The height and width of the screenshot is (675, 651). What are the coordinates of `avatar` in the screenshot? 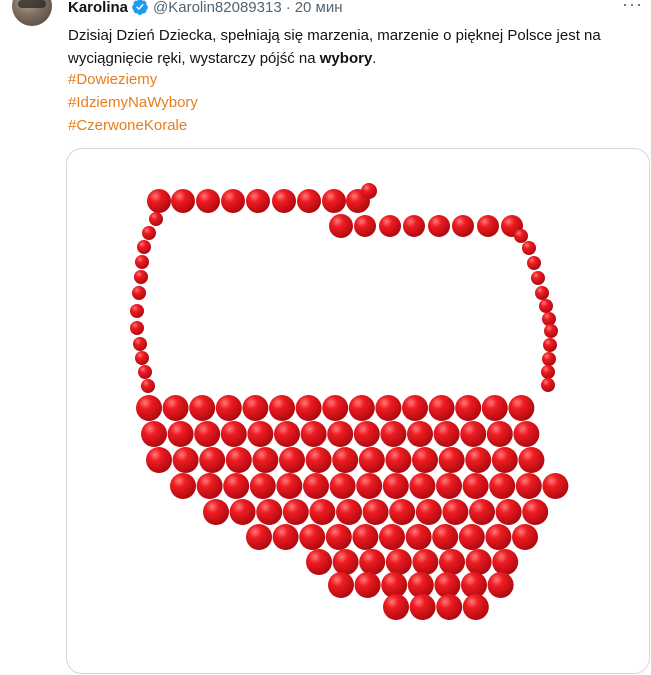 It's located at (32, 13).